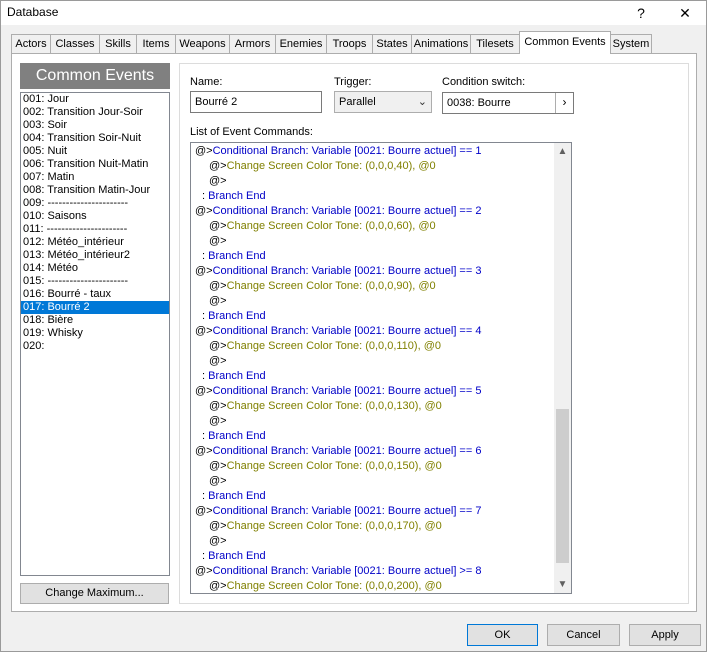  What do you see at coordinates (357, 102) in the screenshot?
I see `trigger-value: Parallel` at bounding box center [357, 102].